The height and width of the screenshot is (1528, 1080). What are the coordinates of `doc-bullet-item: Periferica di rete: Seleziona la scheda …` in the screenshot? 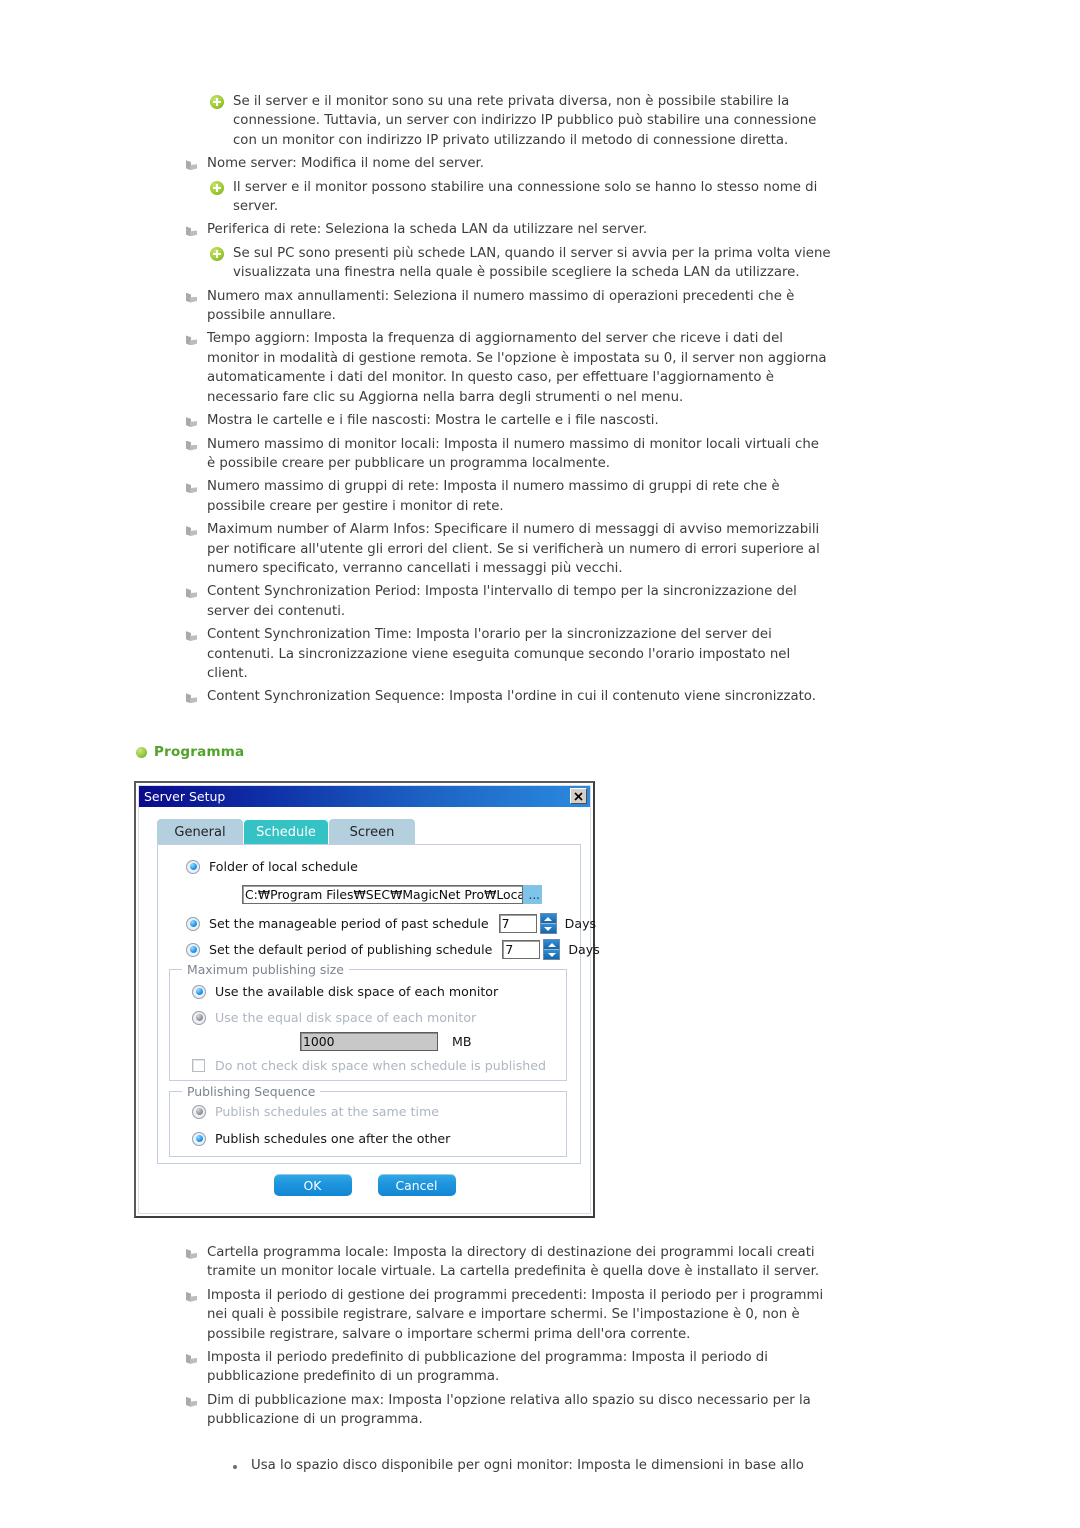 It's located at (540, 229).